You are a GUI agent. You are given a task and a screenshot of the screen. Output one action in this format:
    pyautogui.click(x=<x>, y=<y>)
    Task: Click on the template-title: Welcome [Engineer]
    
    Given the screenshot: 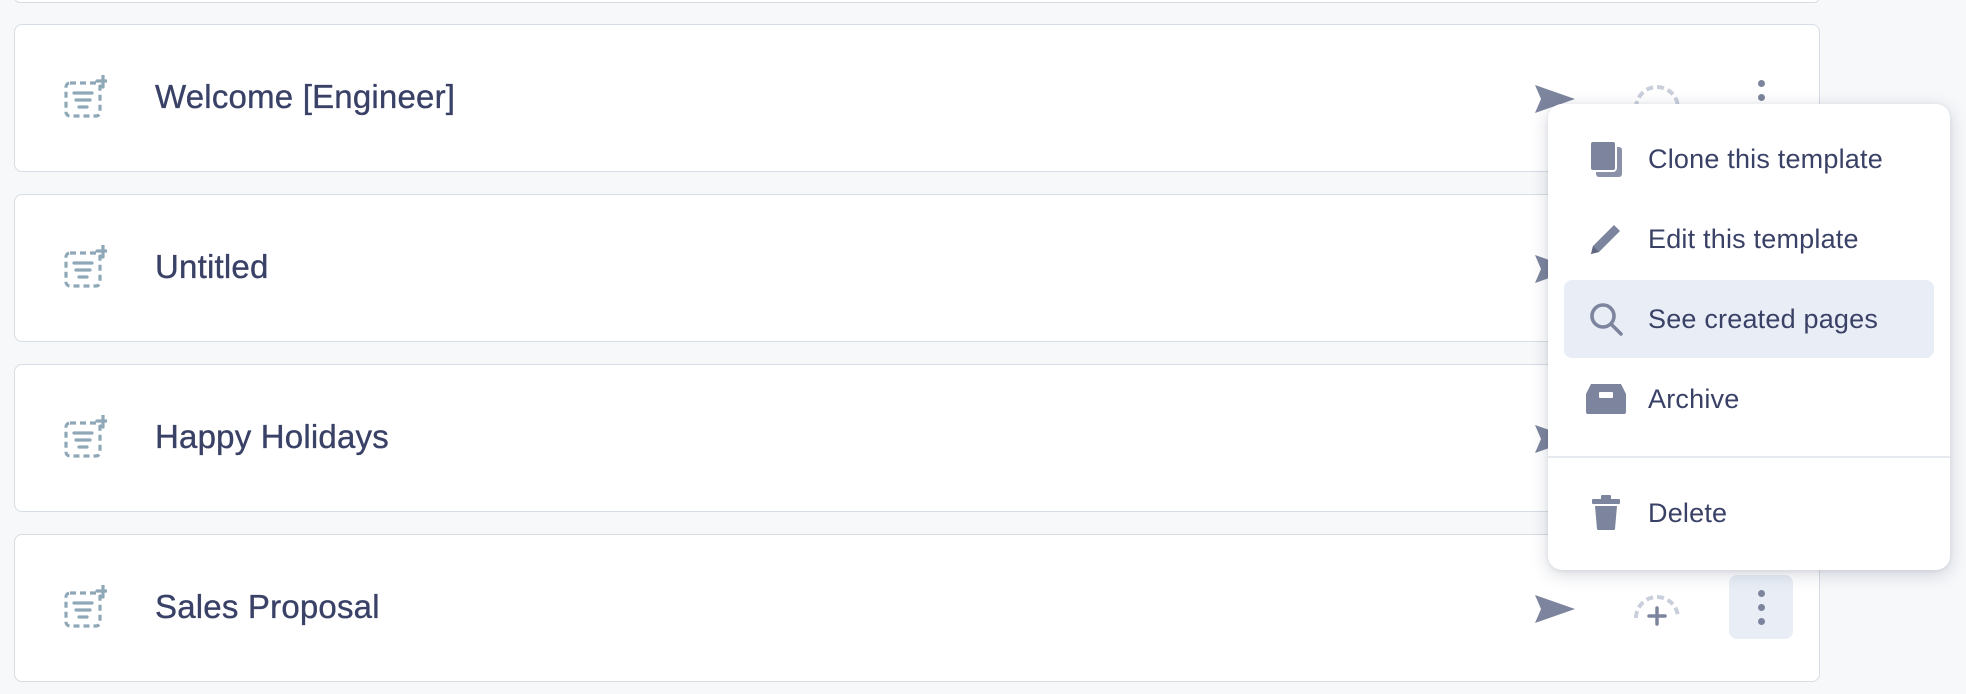 What is the action you would take?
    pyautogui.click(x=305, y=97)
    